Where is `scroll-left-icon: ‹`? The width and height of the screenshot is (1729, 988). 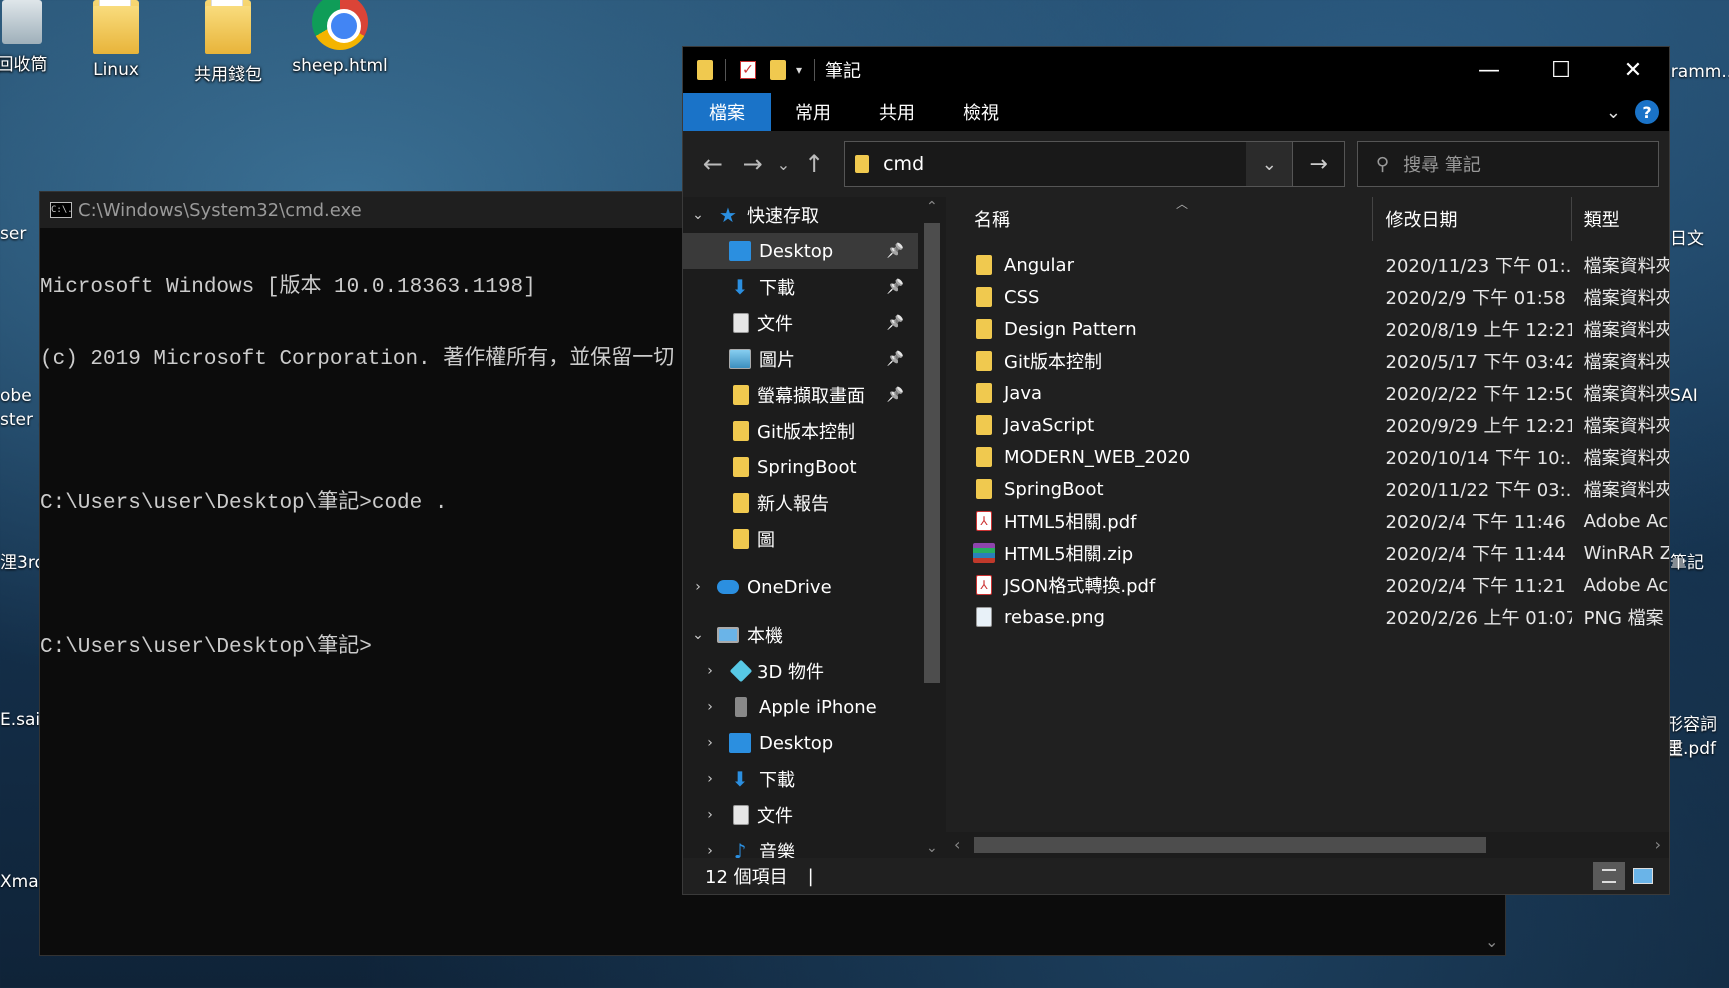
scroll-left-icon: ‹ is located at coordinates (957, 844).